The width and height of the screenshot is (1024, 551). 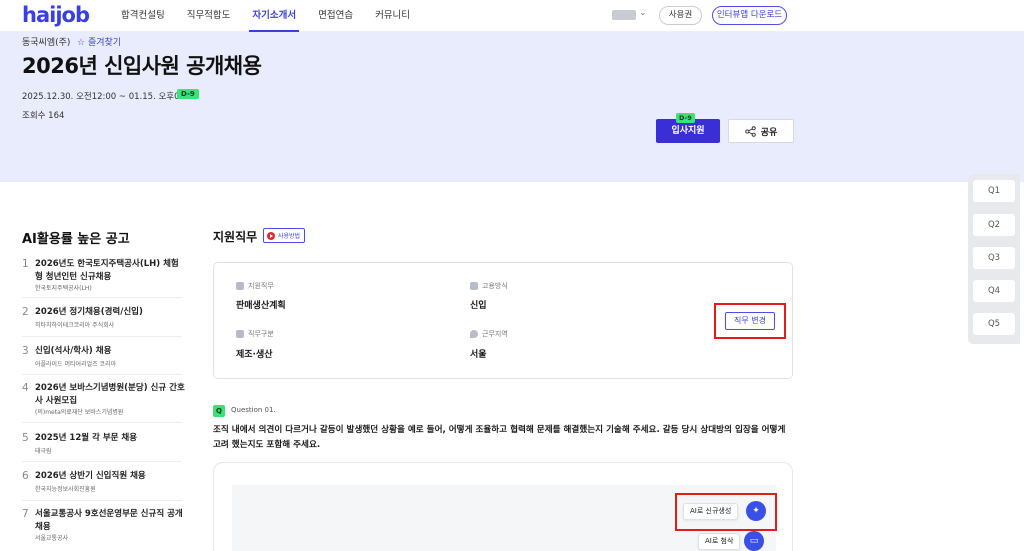 I want to click on change-job-button: 직무 변경, so click(x=750, y=321).